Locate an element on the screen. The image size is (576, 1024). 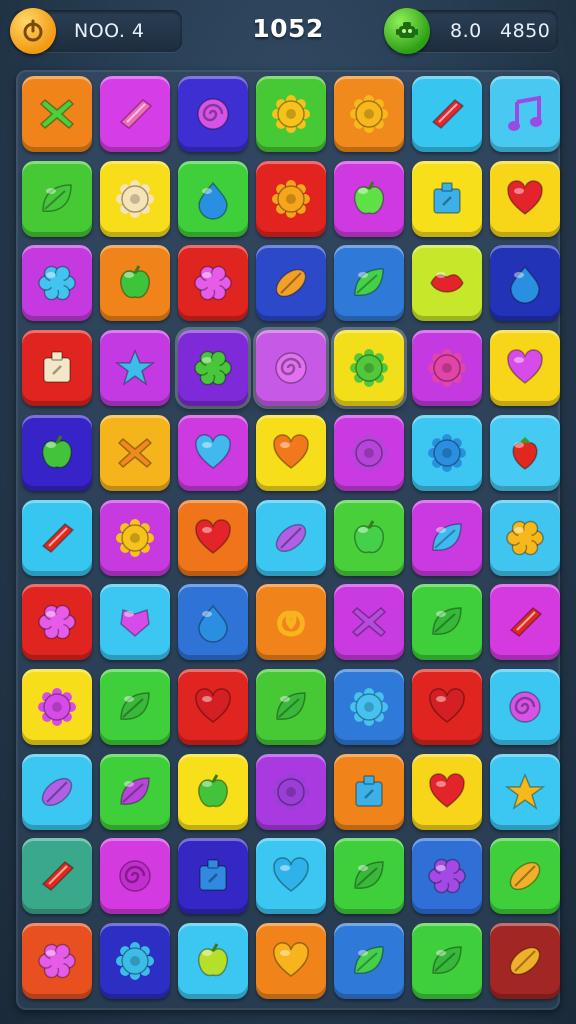
heart-icon is located at coordinates (291, 875).